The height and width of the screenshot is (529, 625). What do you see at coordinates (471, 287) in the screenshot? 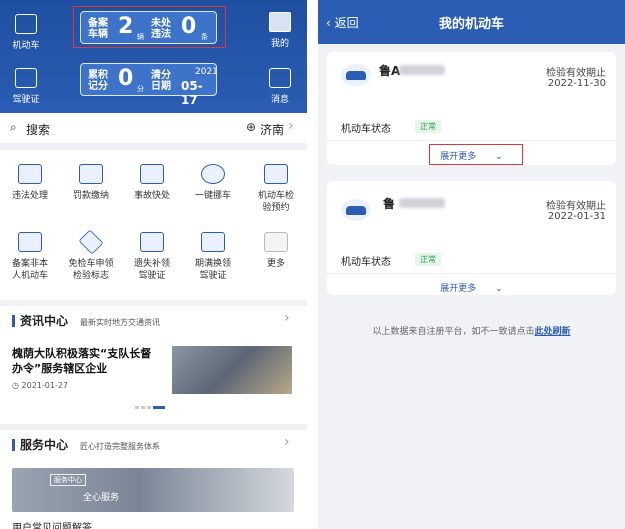
I see `expand-more-button: 展开更多 ⌄` at bounding box center [471, 287].